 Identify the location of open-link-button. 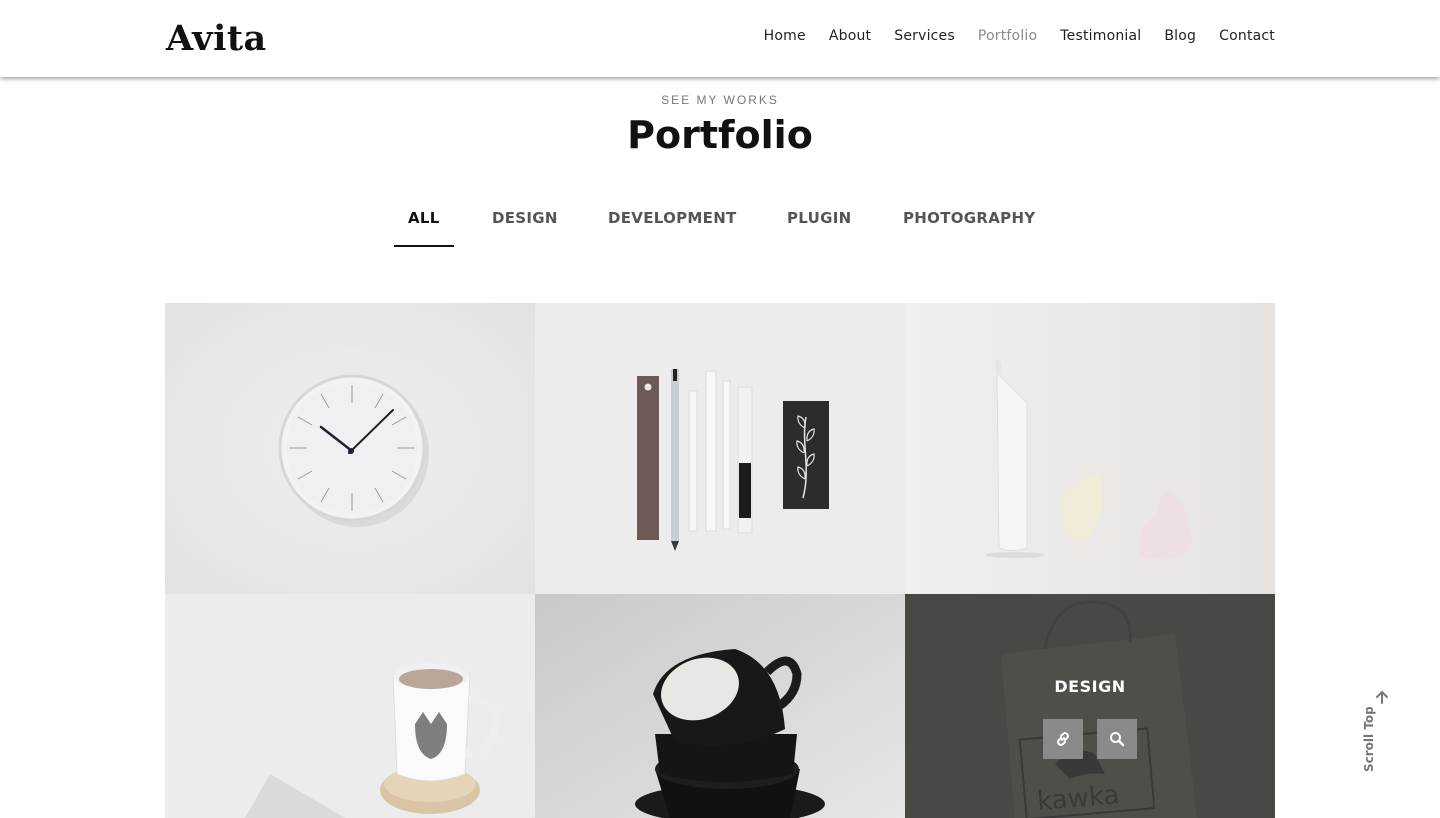
(1063, 739).